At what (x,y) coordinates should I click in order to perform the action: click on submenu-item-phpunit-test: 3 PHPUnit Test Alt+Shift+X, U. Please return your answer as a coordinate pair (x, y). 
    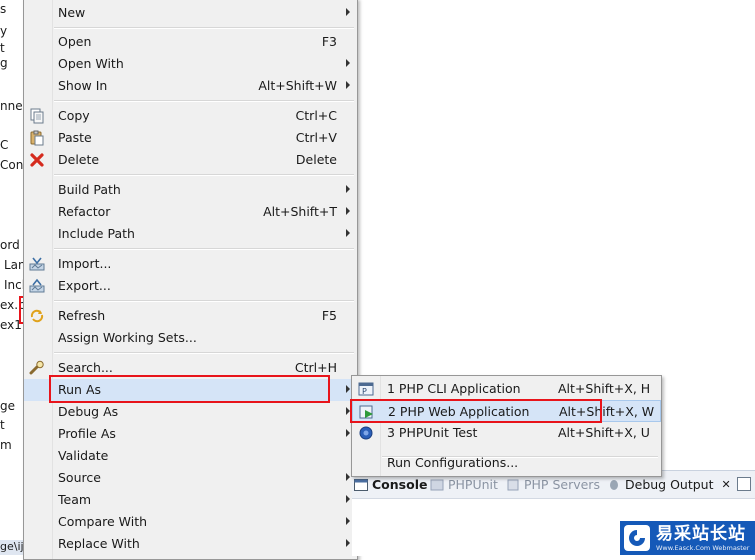
    Looking at the image, I should click on (506, 433).